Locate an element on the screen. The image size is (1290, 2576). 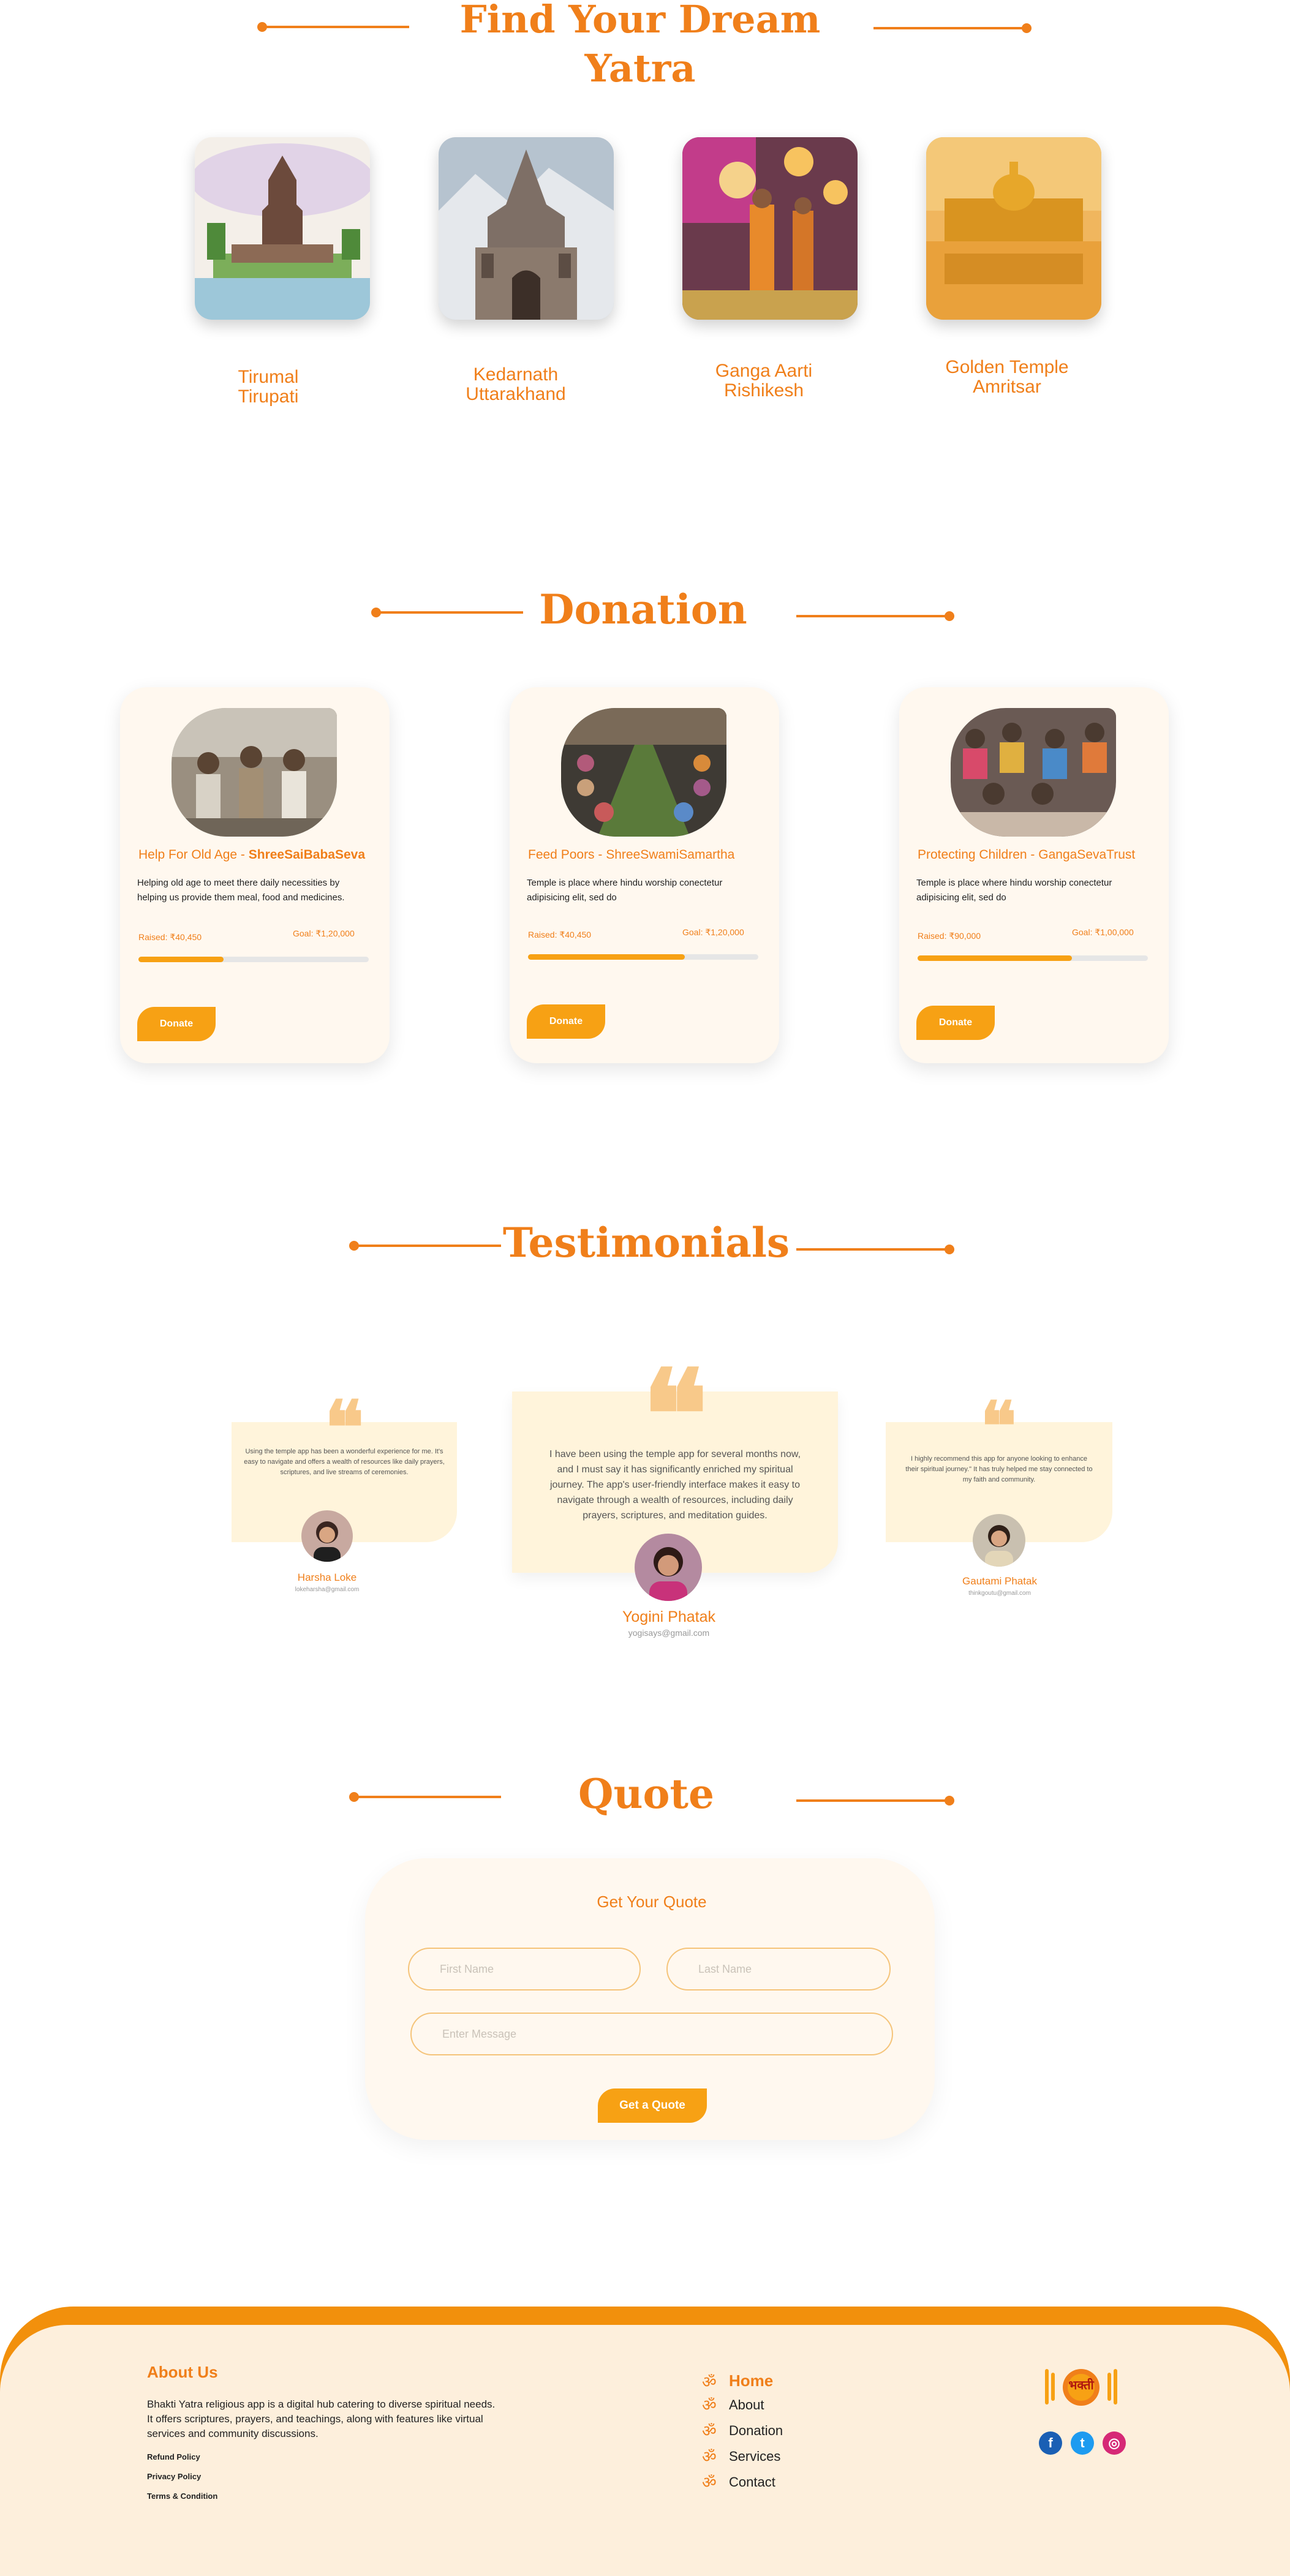
logo-text: भक्ती is located at coordinates (1081, 2385).